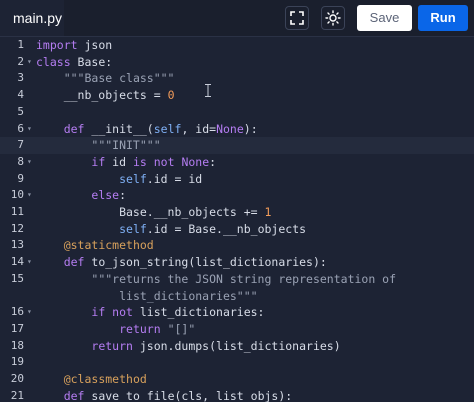  What do you see at coordinates (384, 18) in the screenshot?
I see `save-button: Save` at bounding box center [384, 18].